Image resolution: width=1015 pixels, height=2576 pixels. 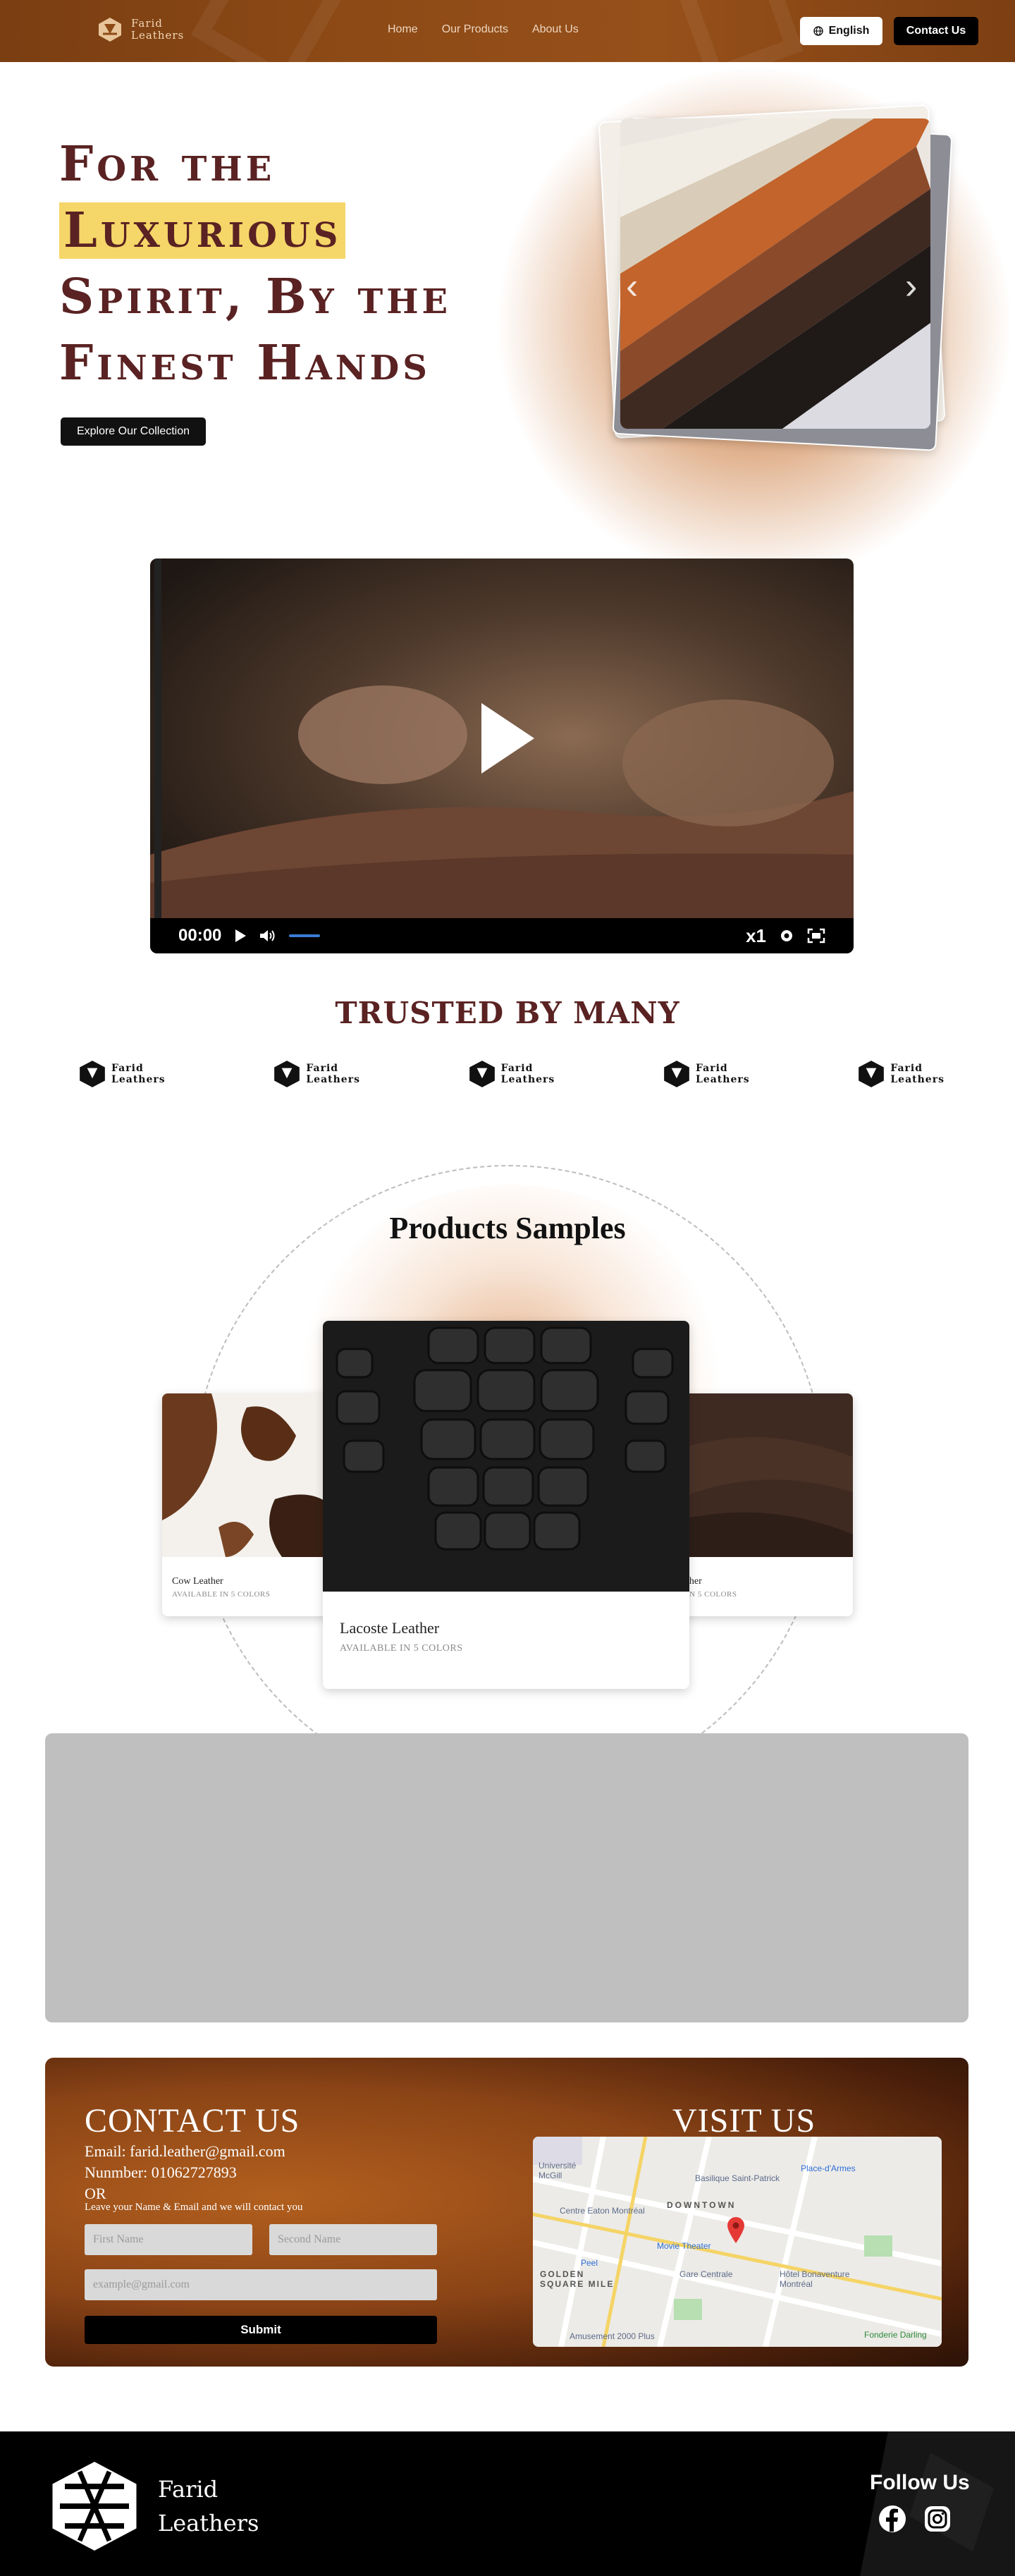 What do you see at coordinates (256, 297) in the screenshot?
I see `hero-line-3: Spirit, By the` at bounding box center [256, 297].